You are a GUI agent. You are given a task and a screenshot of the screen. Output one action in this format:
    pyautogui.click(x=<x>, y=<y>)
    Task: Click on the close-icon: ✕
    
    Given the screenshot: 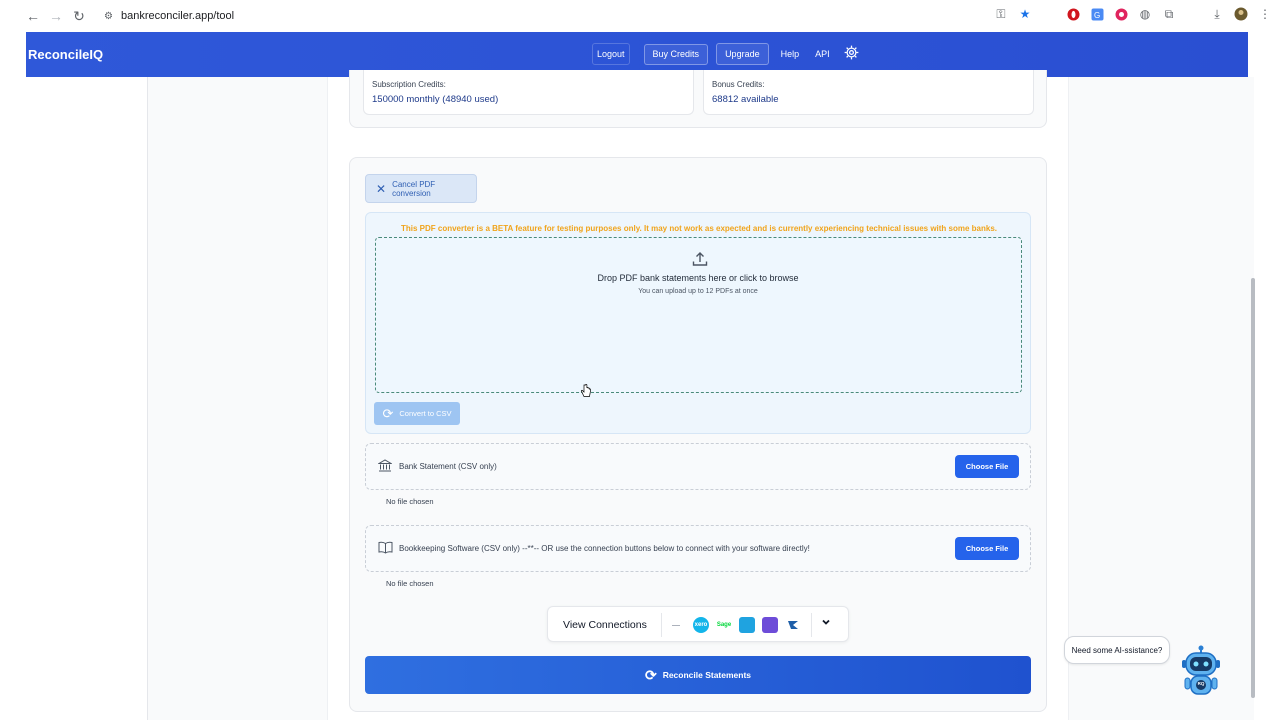 What is the action you would take?
    pyautogui.click(x=381, y=188)
    